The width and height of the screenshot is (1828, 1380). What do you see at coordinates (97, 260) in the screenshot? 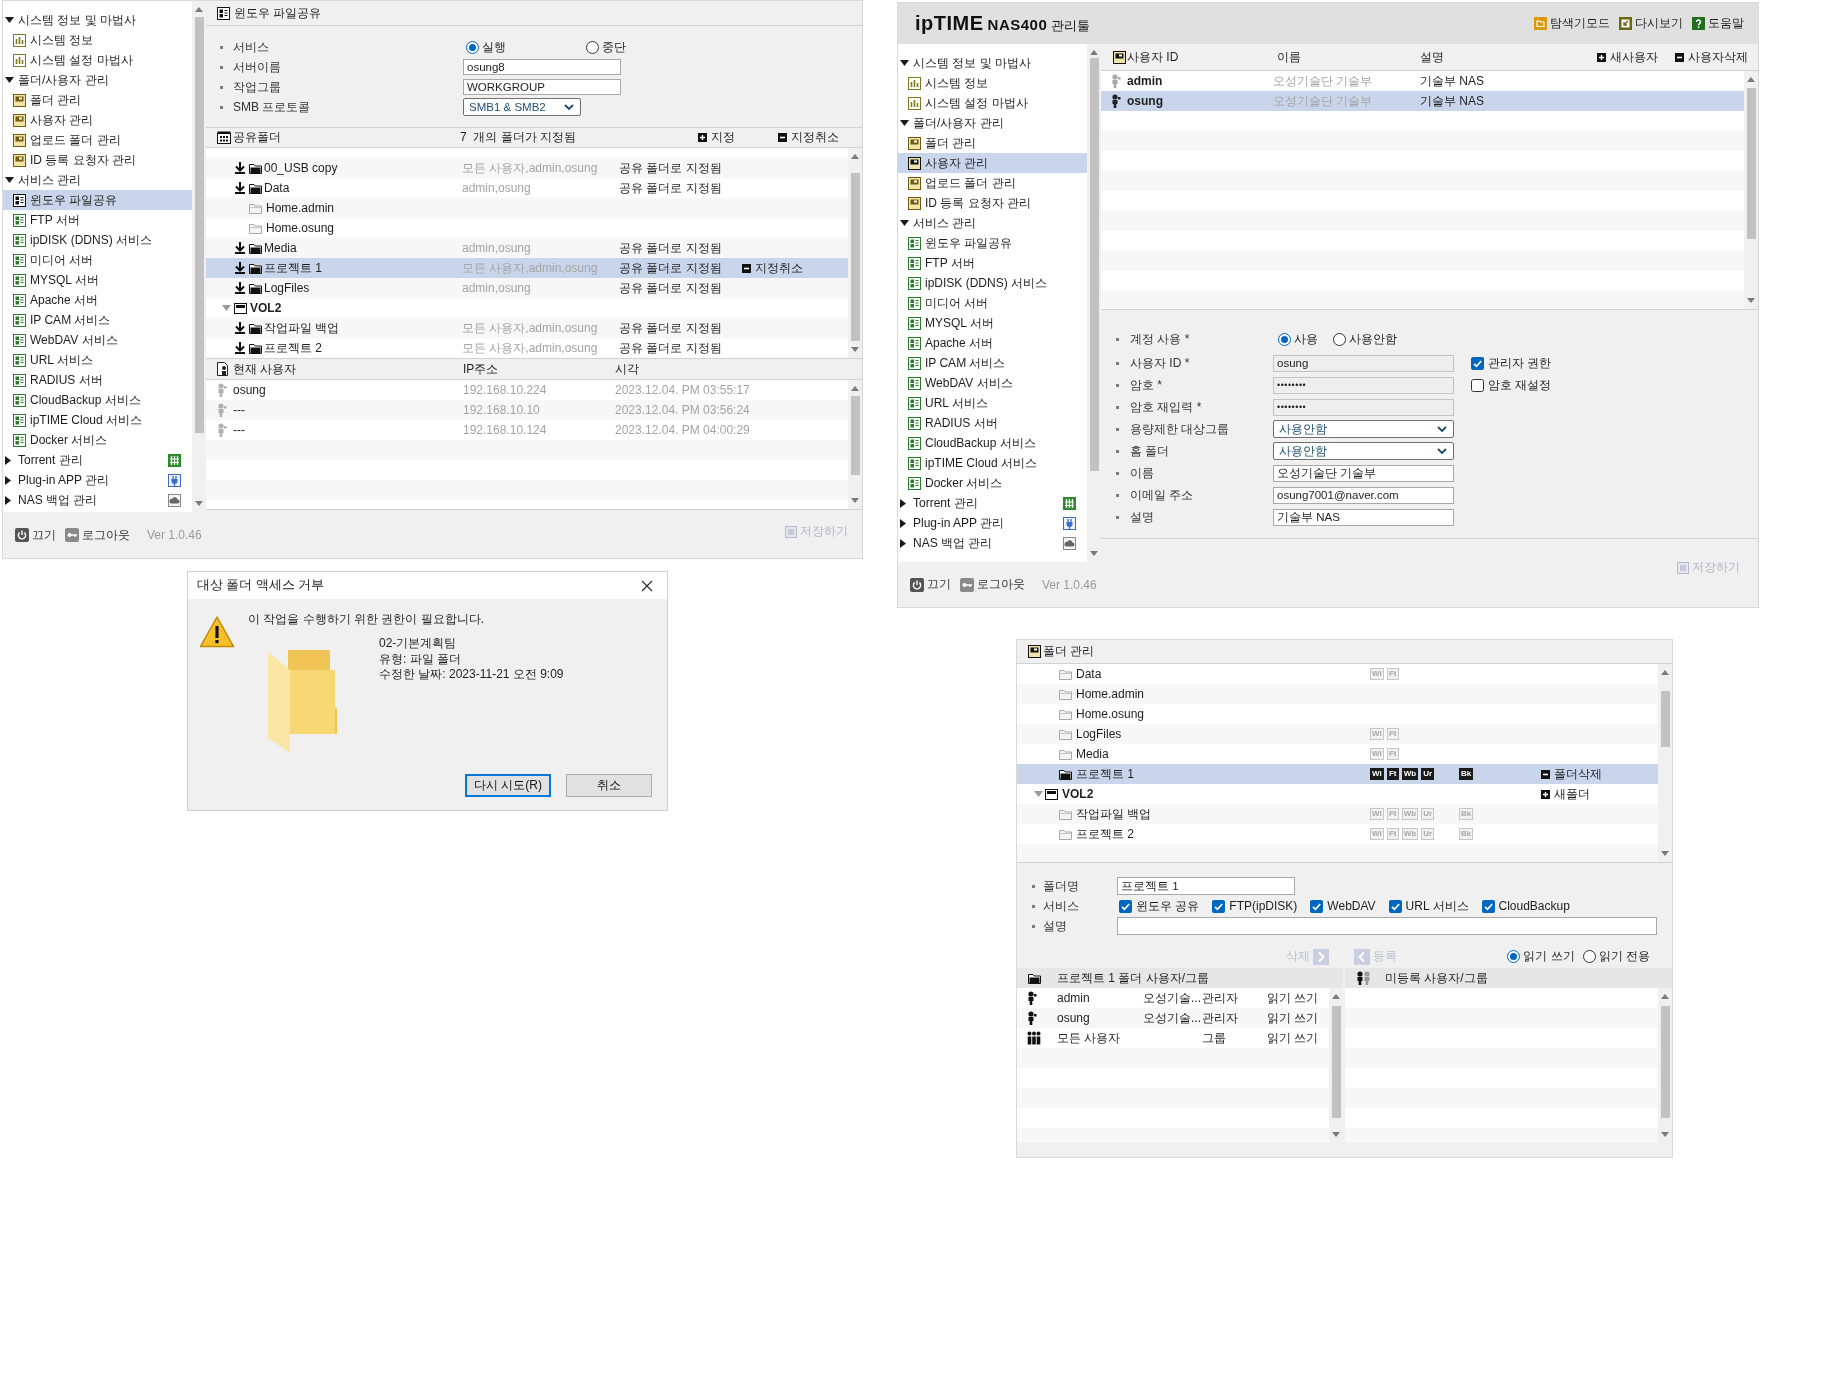
I see `sidebar-item: 미디어 서버` at bounding box center [97, 260].